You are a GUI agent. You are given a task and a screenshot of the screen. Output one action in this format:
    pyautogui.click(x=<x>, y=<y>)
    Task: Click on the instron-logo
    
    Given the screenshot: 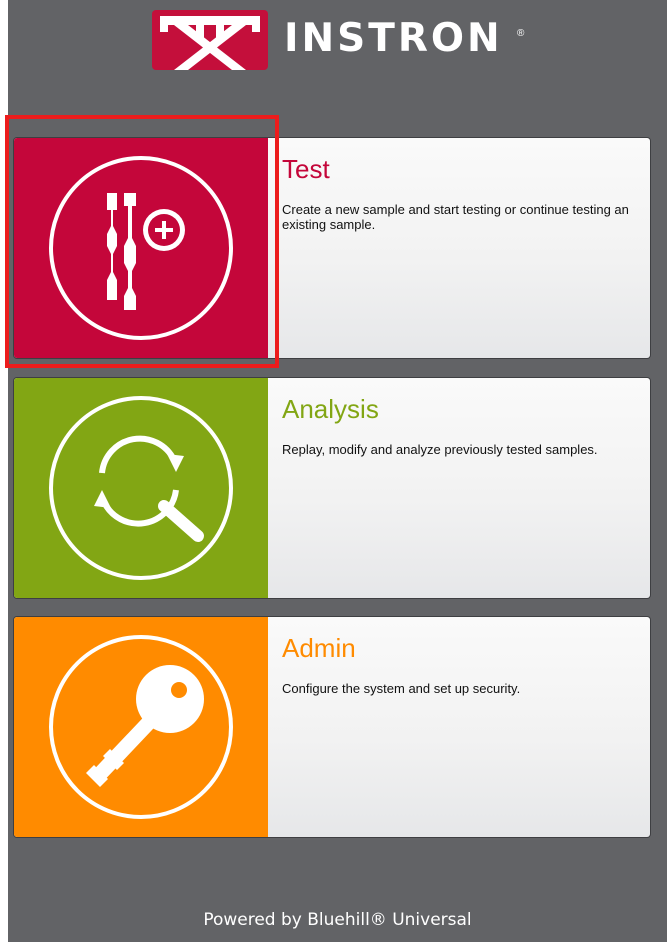 What is the action you would take?
    pyautogui.click(x=210, y=40)
    